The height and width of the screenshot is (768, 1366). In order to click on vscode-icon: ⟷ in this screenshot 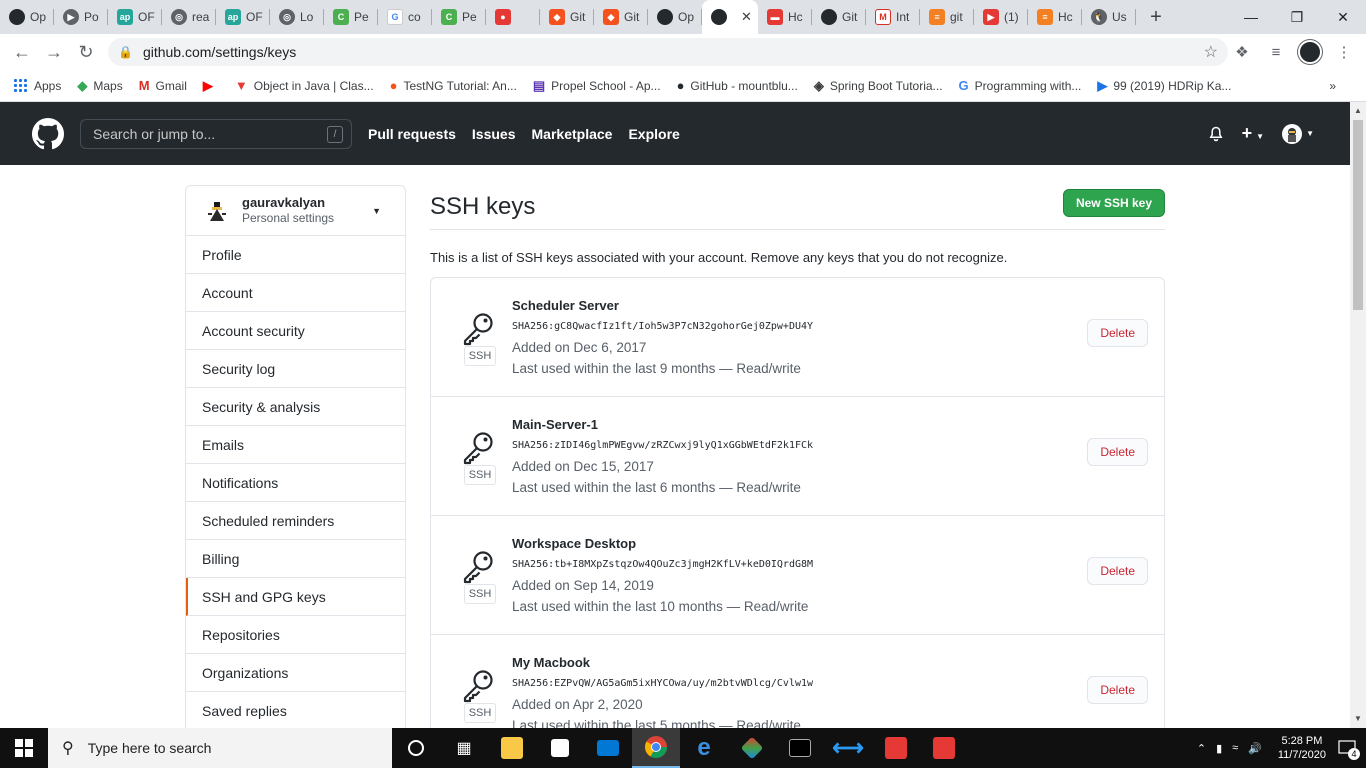, I will do `click(848, 748)`.